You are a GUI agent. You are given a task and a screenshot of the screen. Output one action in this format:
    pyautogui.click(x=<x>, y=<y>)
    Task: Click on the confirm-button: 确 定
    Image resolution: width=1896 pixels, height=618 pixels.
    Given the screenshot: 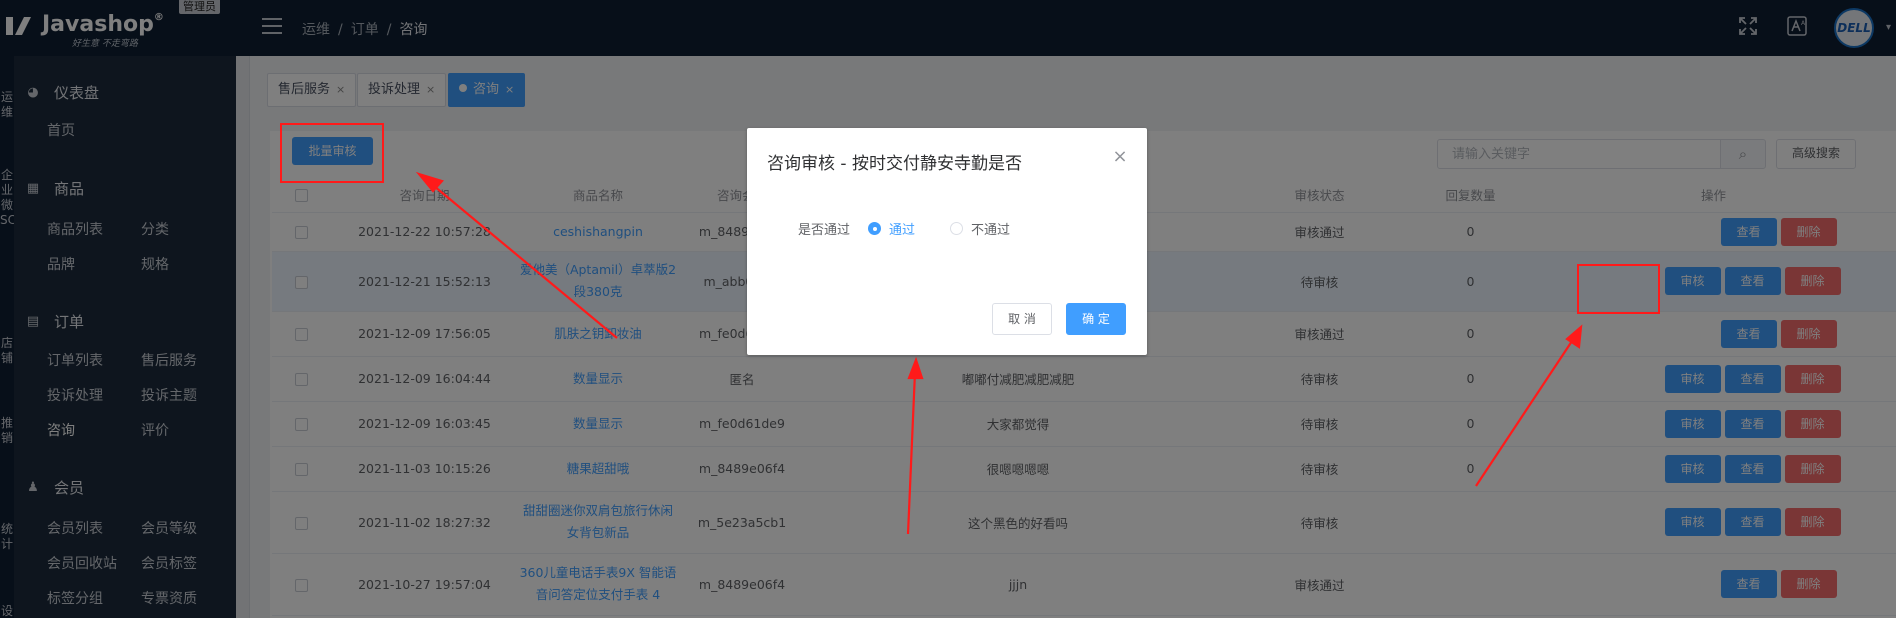 What is the action you would take?
    pyautogui.click(x=1096, y=319)
    